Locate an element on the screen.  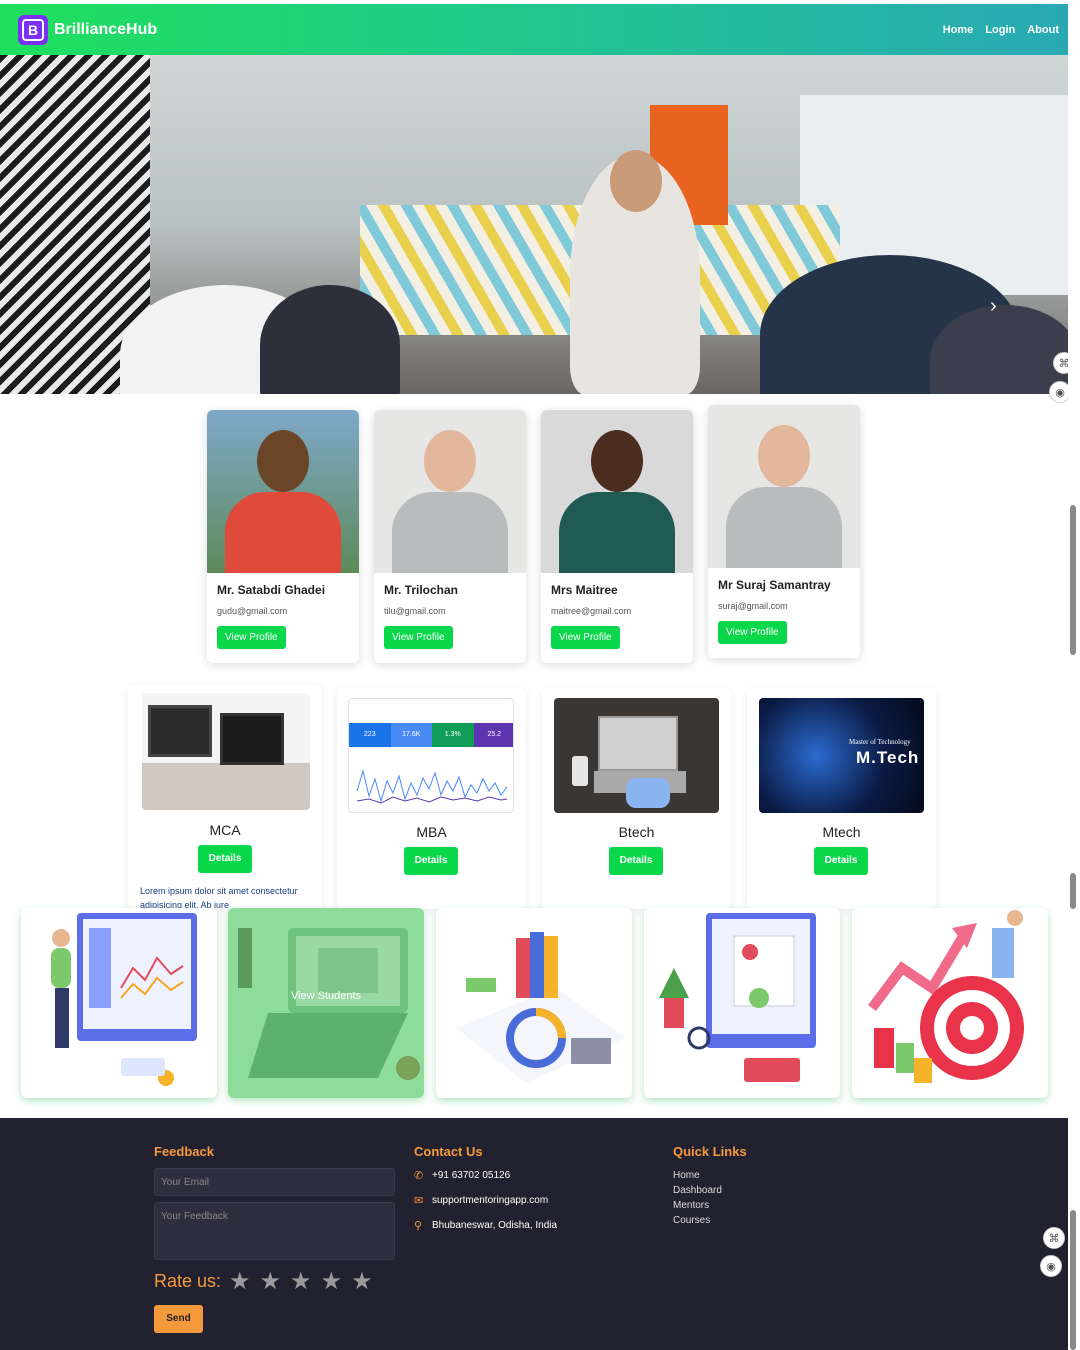
quick-link-mentors: Mentors is located at coordinates (691, 1205).